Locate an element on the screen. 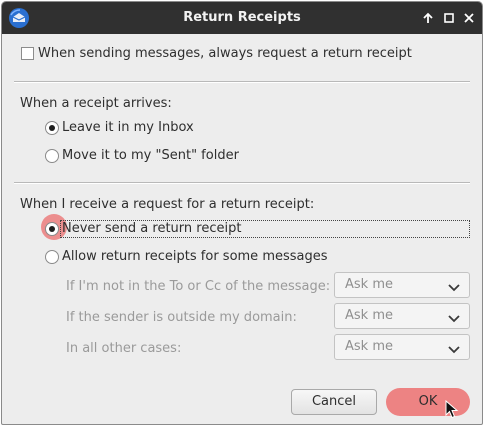 This screenshot has height=428, width=486. radio-move-to-sent-label: Move it to my "Sent" folder is located at coordinates (150, 155).